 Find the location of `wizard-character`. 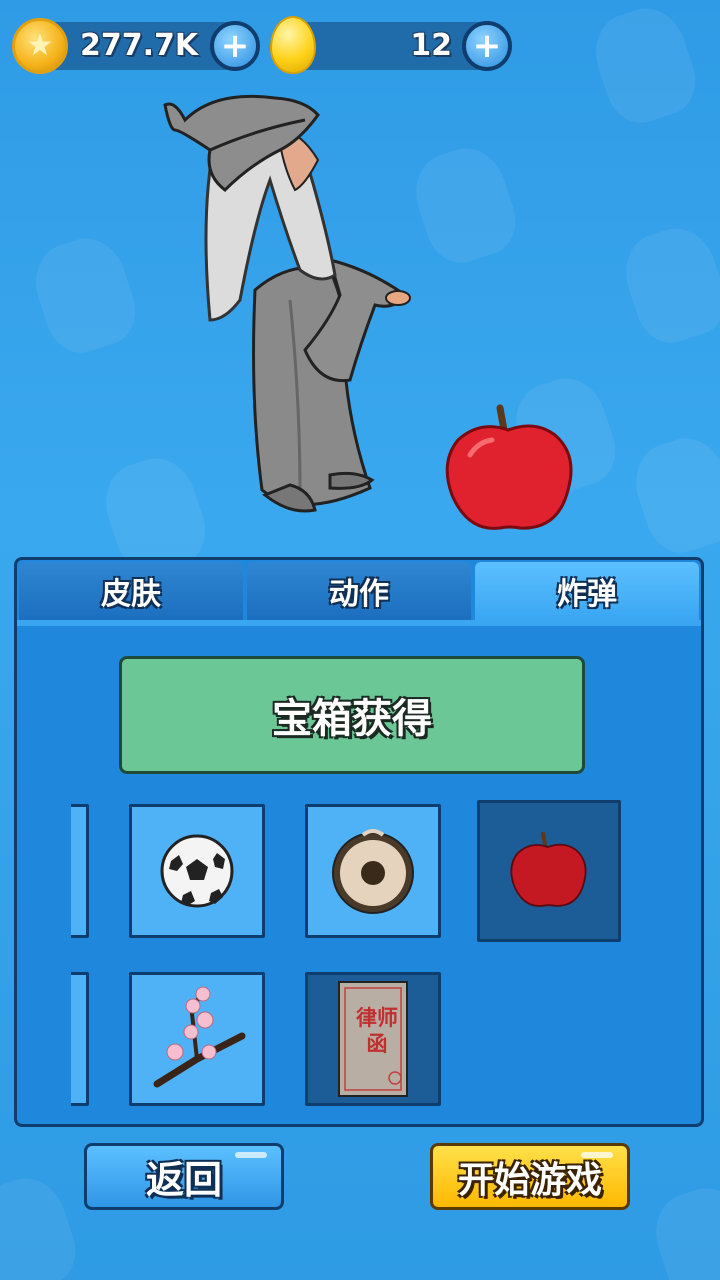

wizard-character is located at coordinates (287, 303).